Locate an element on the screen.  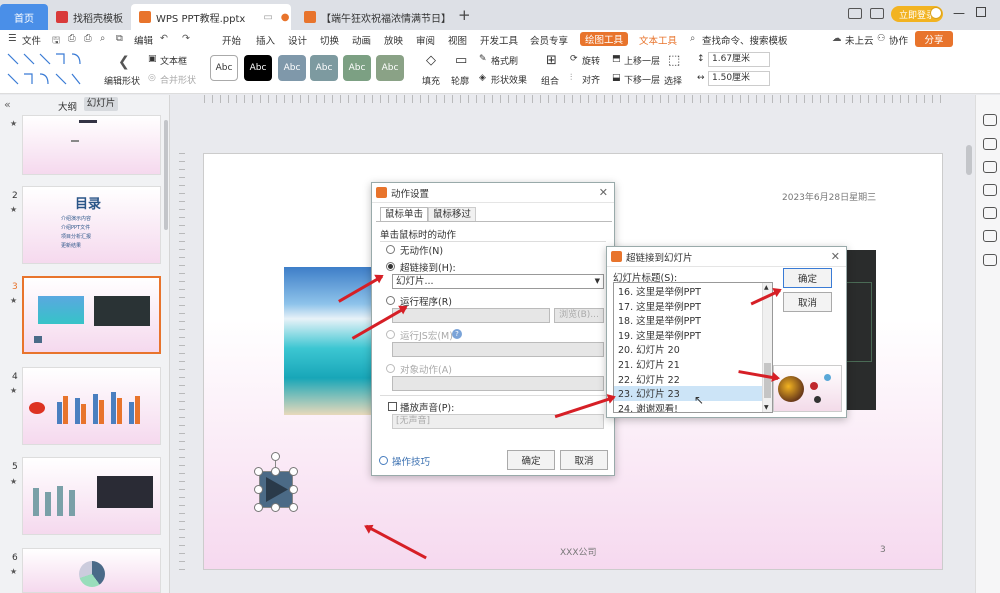
menu-member: 会员专享 is located at coordinates (549, 40).